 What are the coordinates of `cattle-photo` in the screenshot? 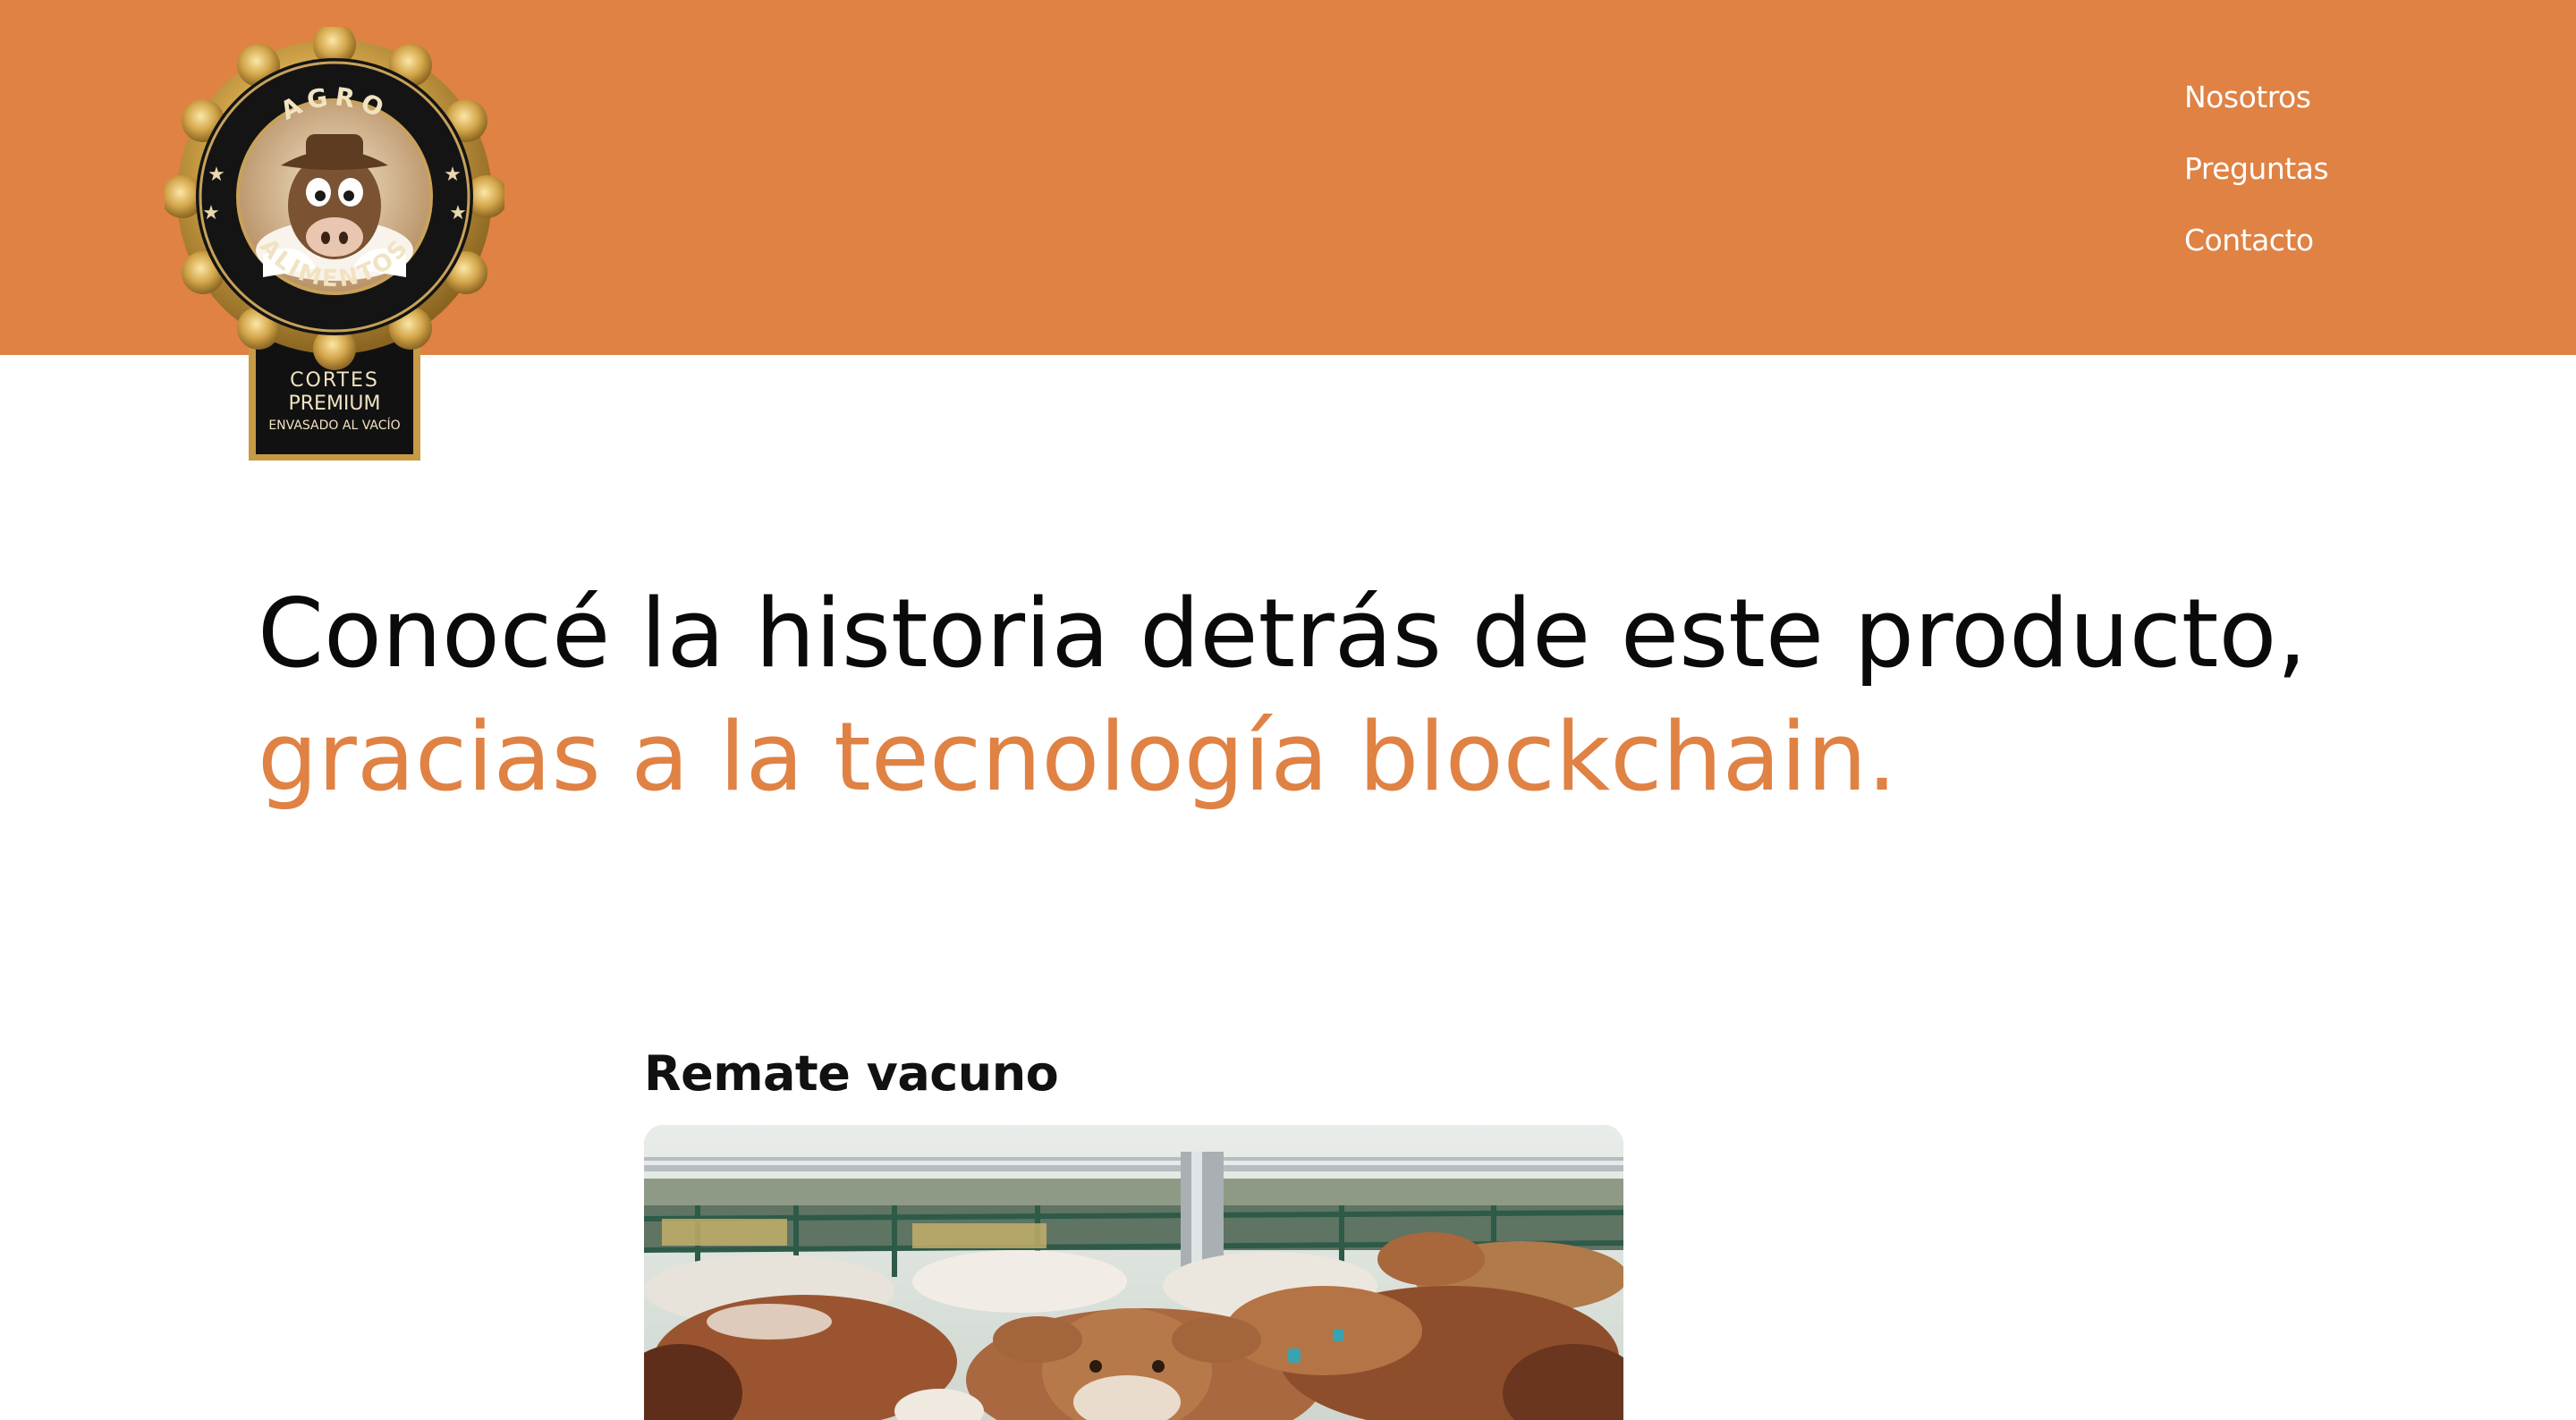 It's located at (1133, 1273).